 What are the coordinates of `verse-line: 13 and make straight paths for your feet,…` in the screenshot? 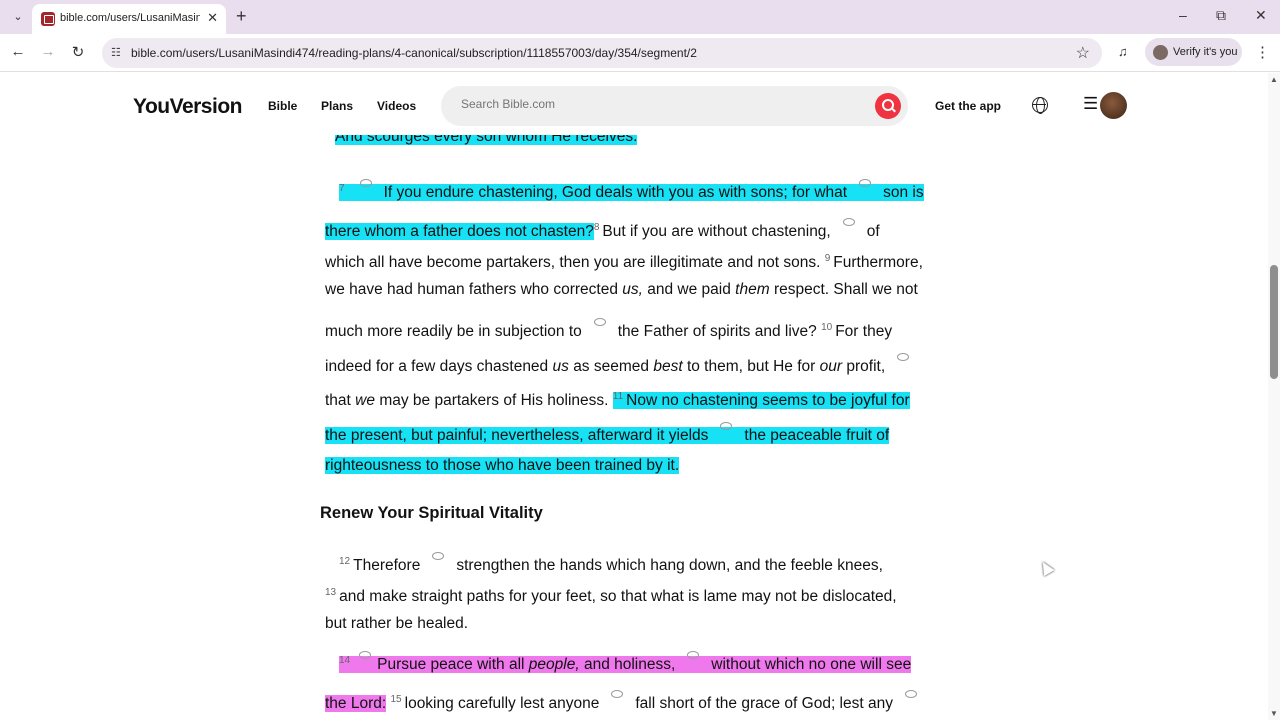 It's located at (611, 595).